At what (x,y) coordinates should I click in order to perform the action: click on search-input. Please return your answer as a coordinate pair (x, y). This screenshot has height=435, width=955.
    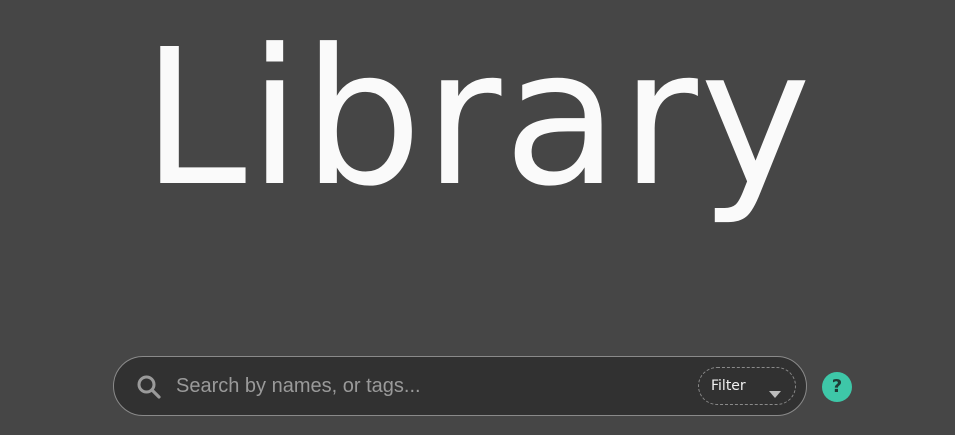
    Looking at the image, I should click on (426, 386).